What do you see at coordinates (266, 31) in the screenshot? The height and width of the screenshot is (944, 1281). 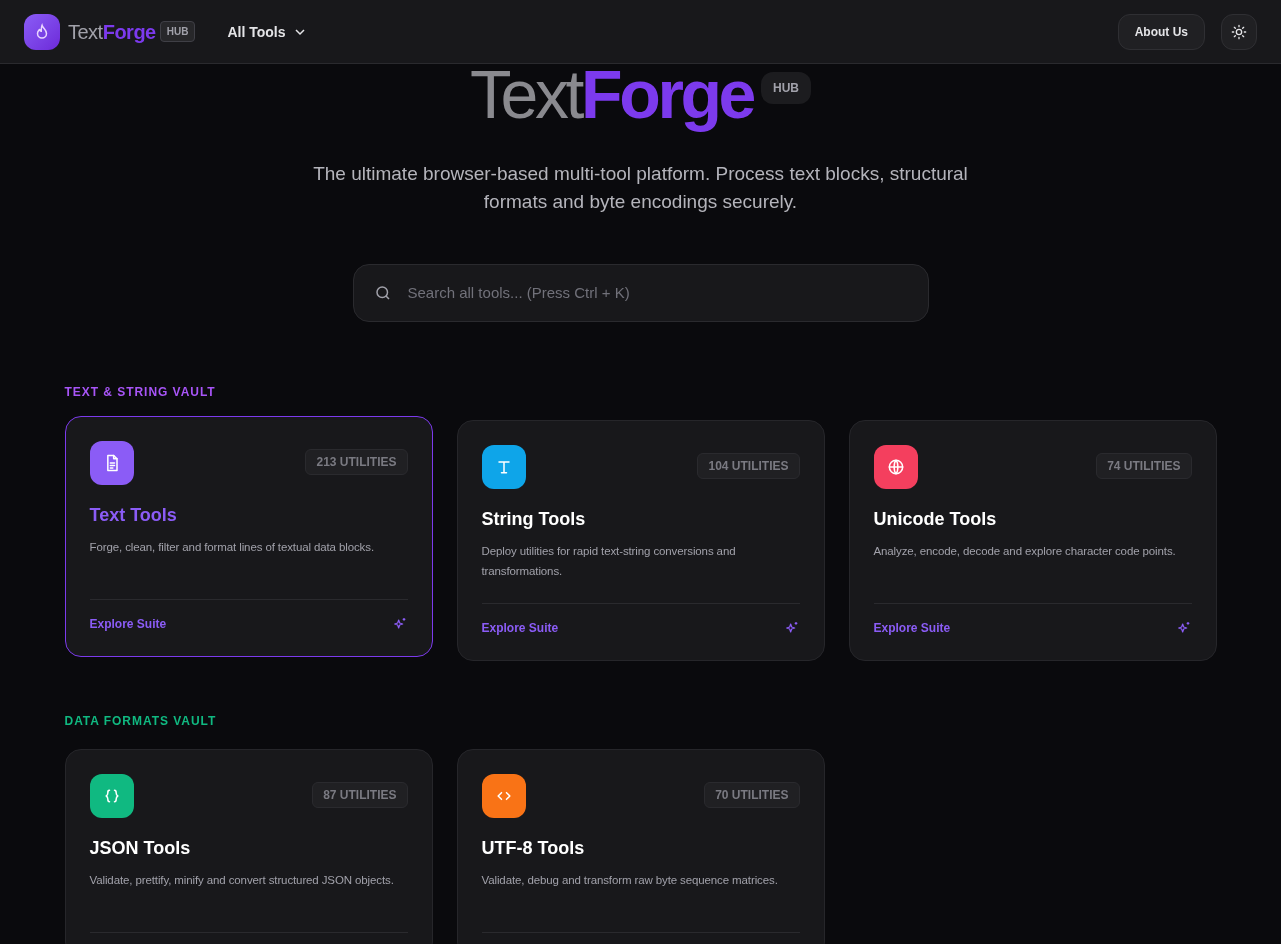 I see `all-tools-menu: All Tools` at bounding box center [266, 31].